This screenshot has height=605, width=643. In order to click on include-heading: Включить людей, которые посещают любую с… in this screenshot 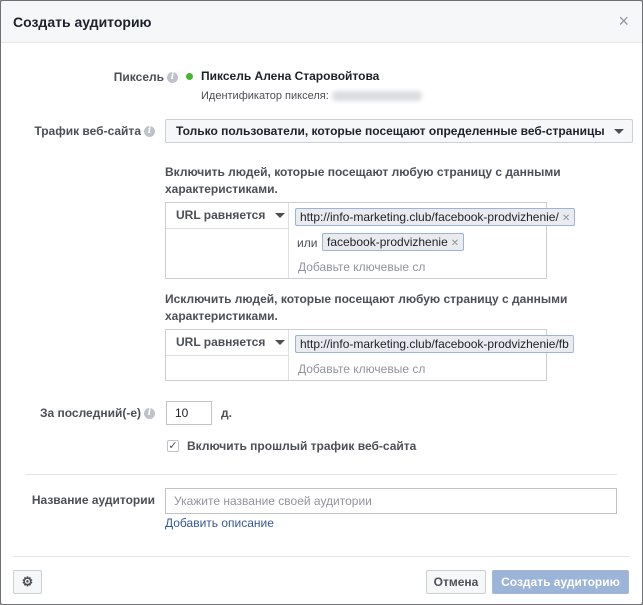, I will do `click(363, 181)`.